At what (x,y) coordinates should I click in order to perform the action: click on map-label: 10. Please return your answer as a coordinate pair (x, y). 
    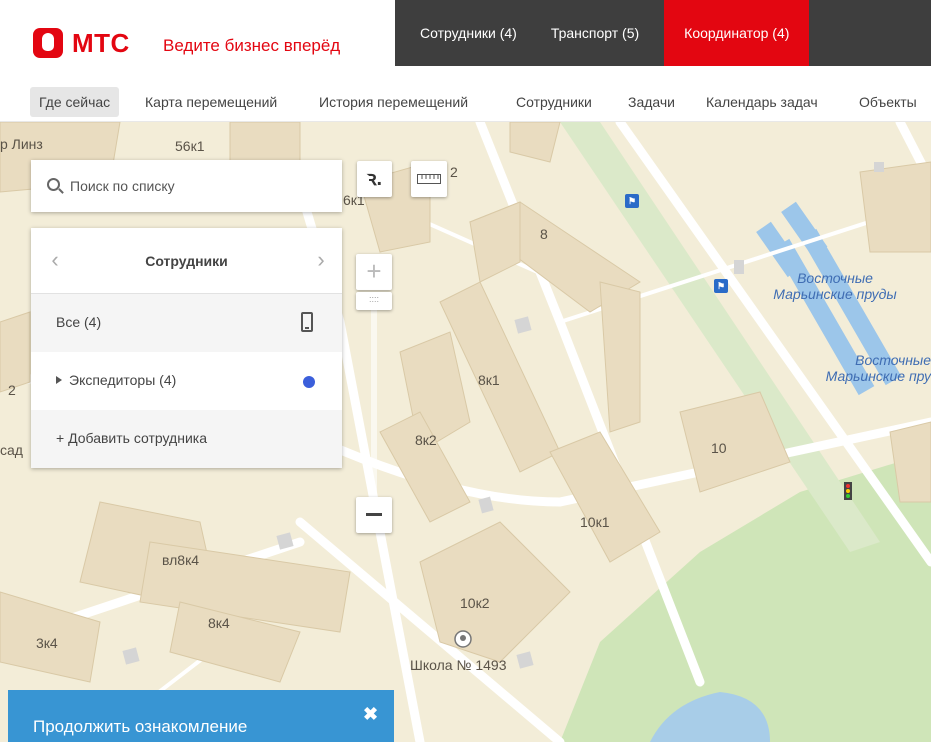
    Looking at the image, I should click on (719, 448).